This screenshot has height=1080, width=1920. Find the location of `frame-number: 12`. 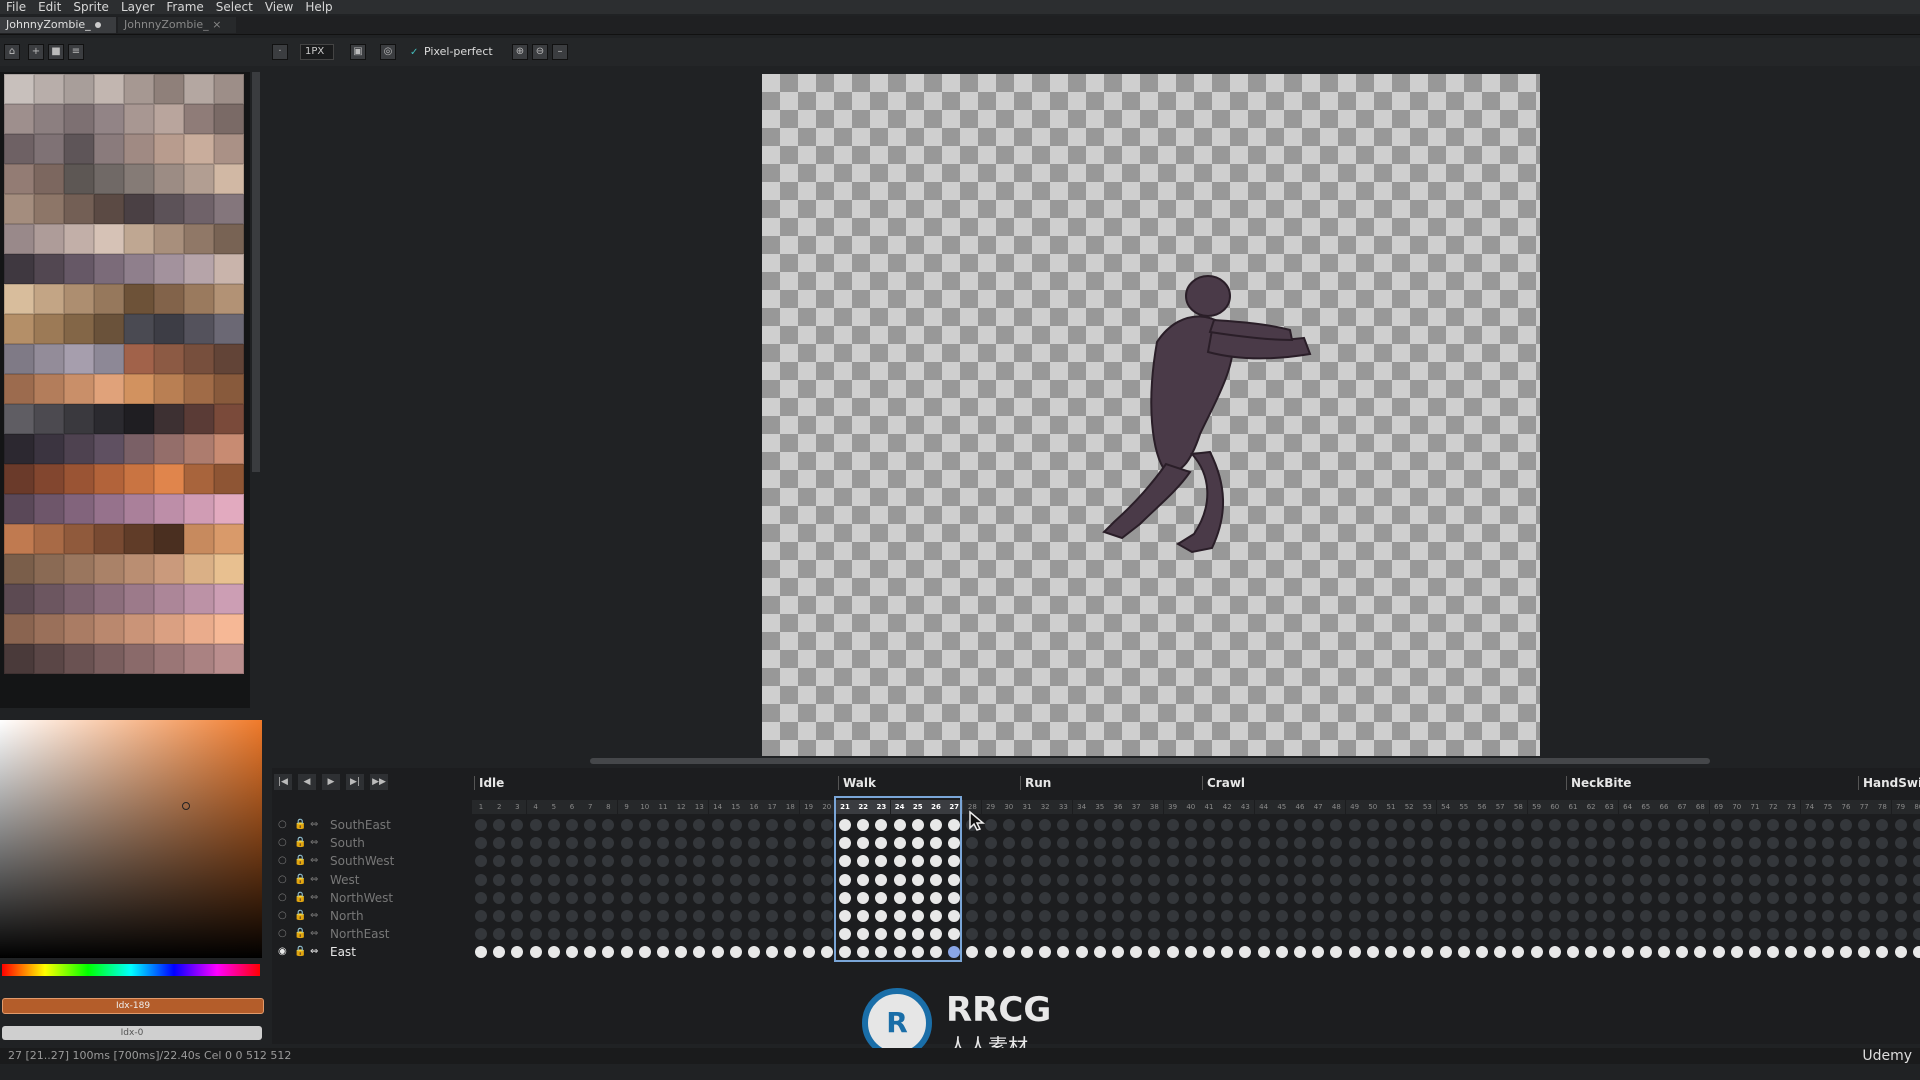

frame-number: 12 is located at coordinates (681, 807).